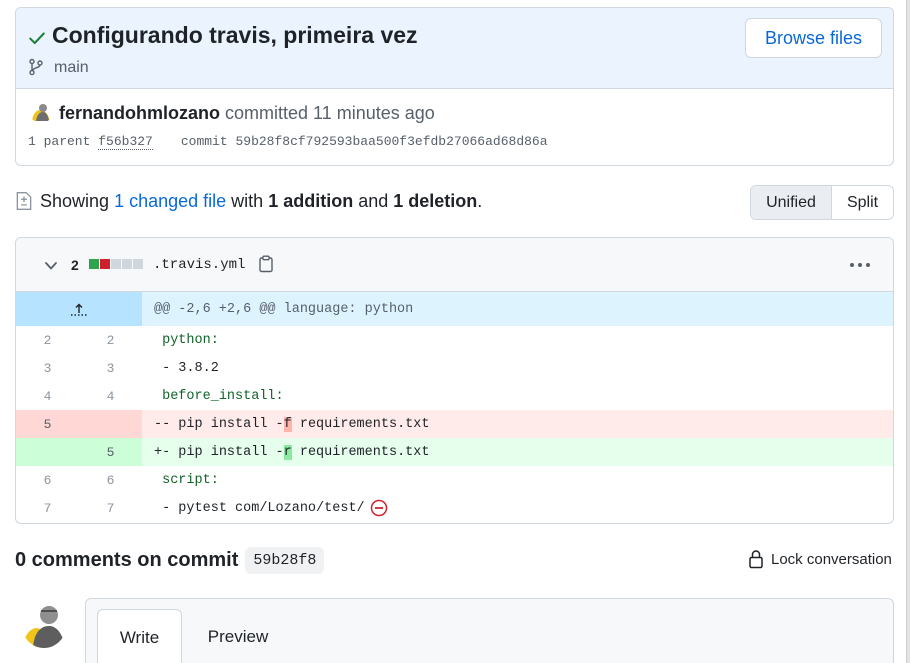  I want to click on chevron-down-icon, so click(51, 266).